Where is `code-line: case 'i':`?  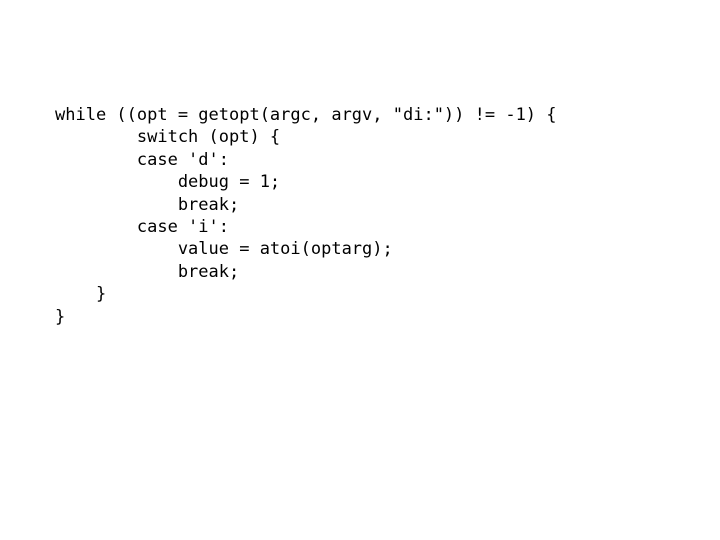 code-line: case 'i': is located at coordinates (142, 227).